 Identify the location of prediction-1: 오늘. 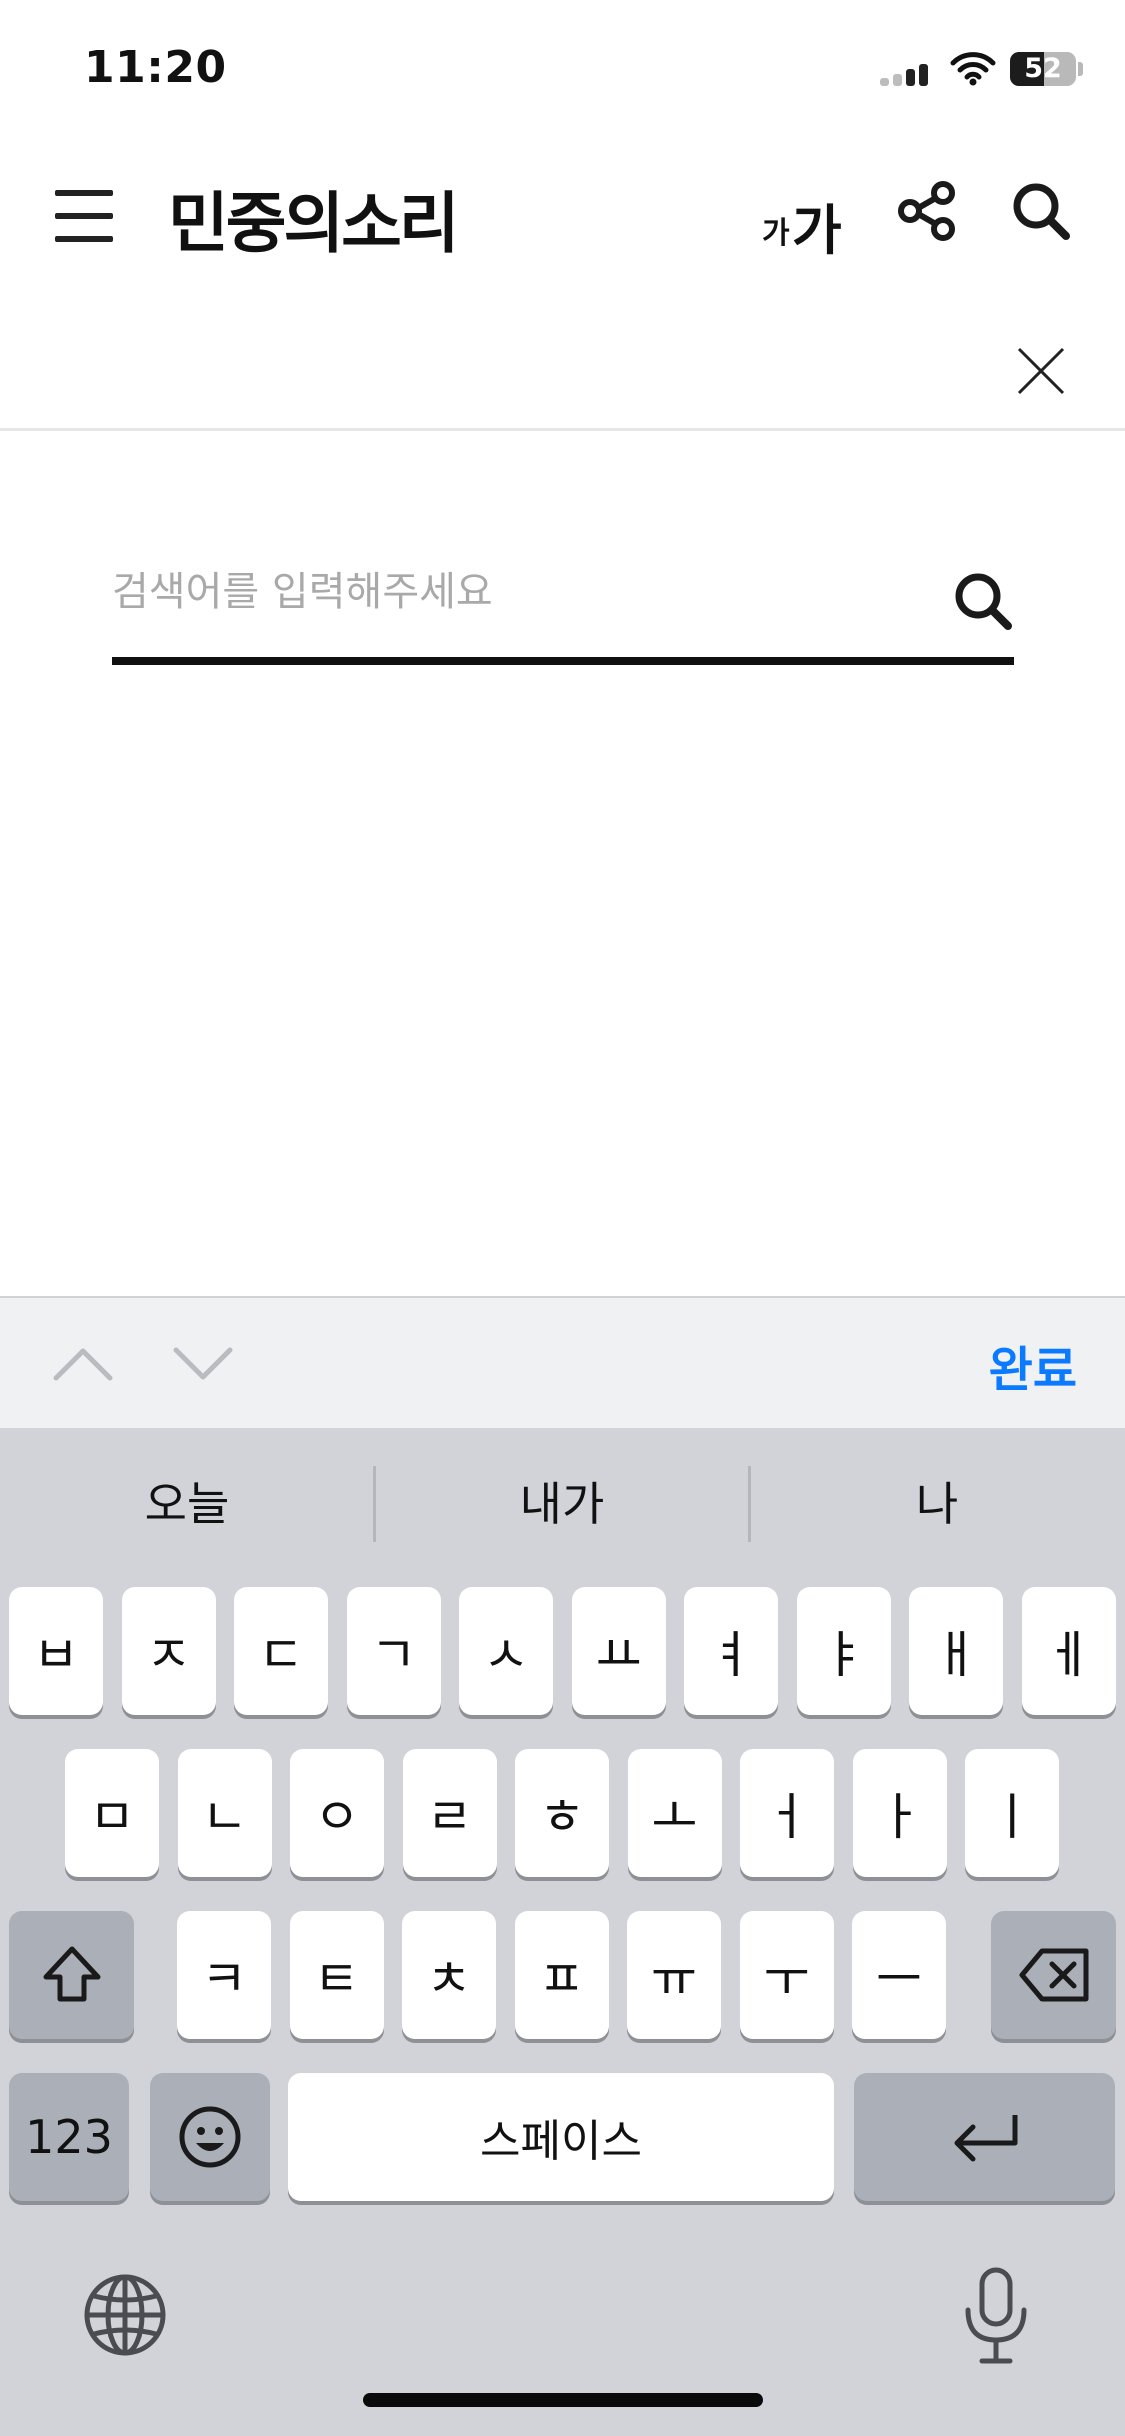
(187, 1501).